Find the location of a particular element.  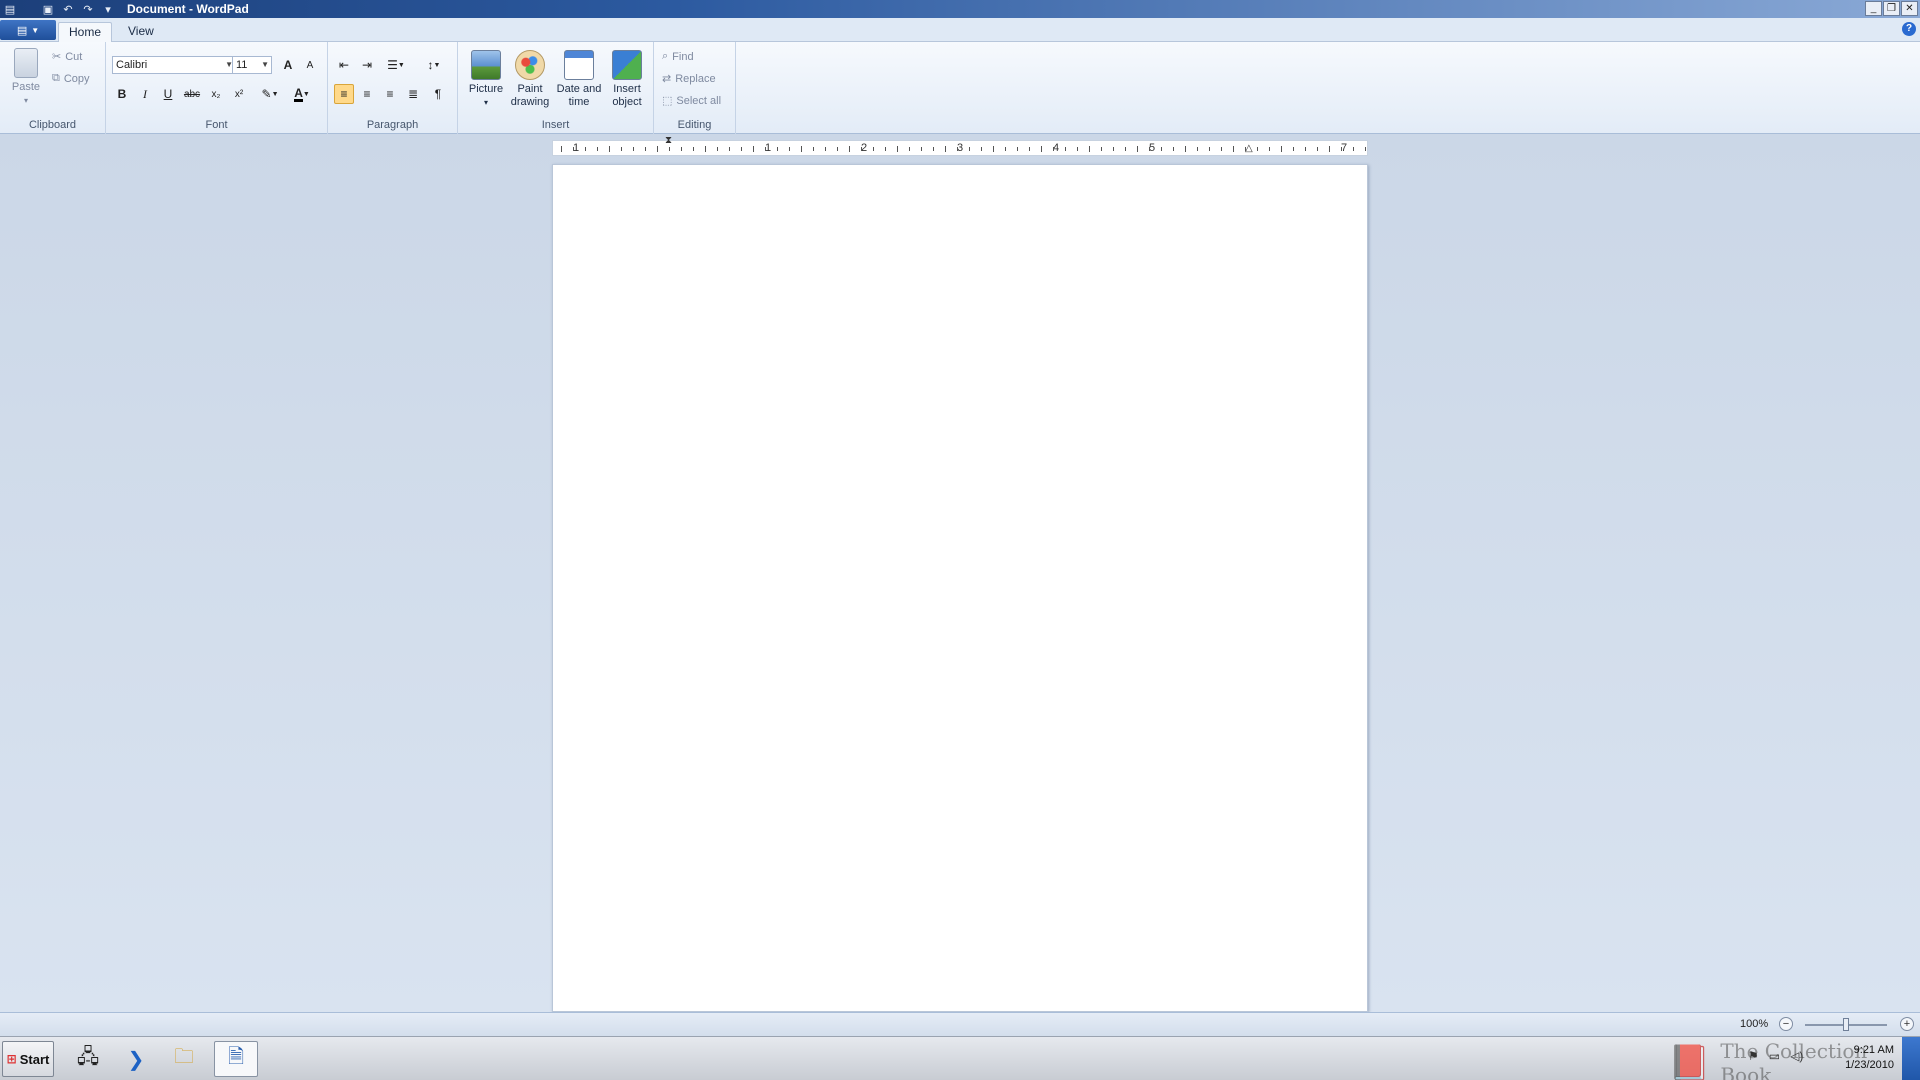

ruler: 1 1 2 3 4 5 7 ⧗ △ is located at coordinates (960, 145).